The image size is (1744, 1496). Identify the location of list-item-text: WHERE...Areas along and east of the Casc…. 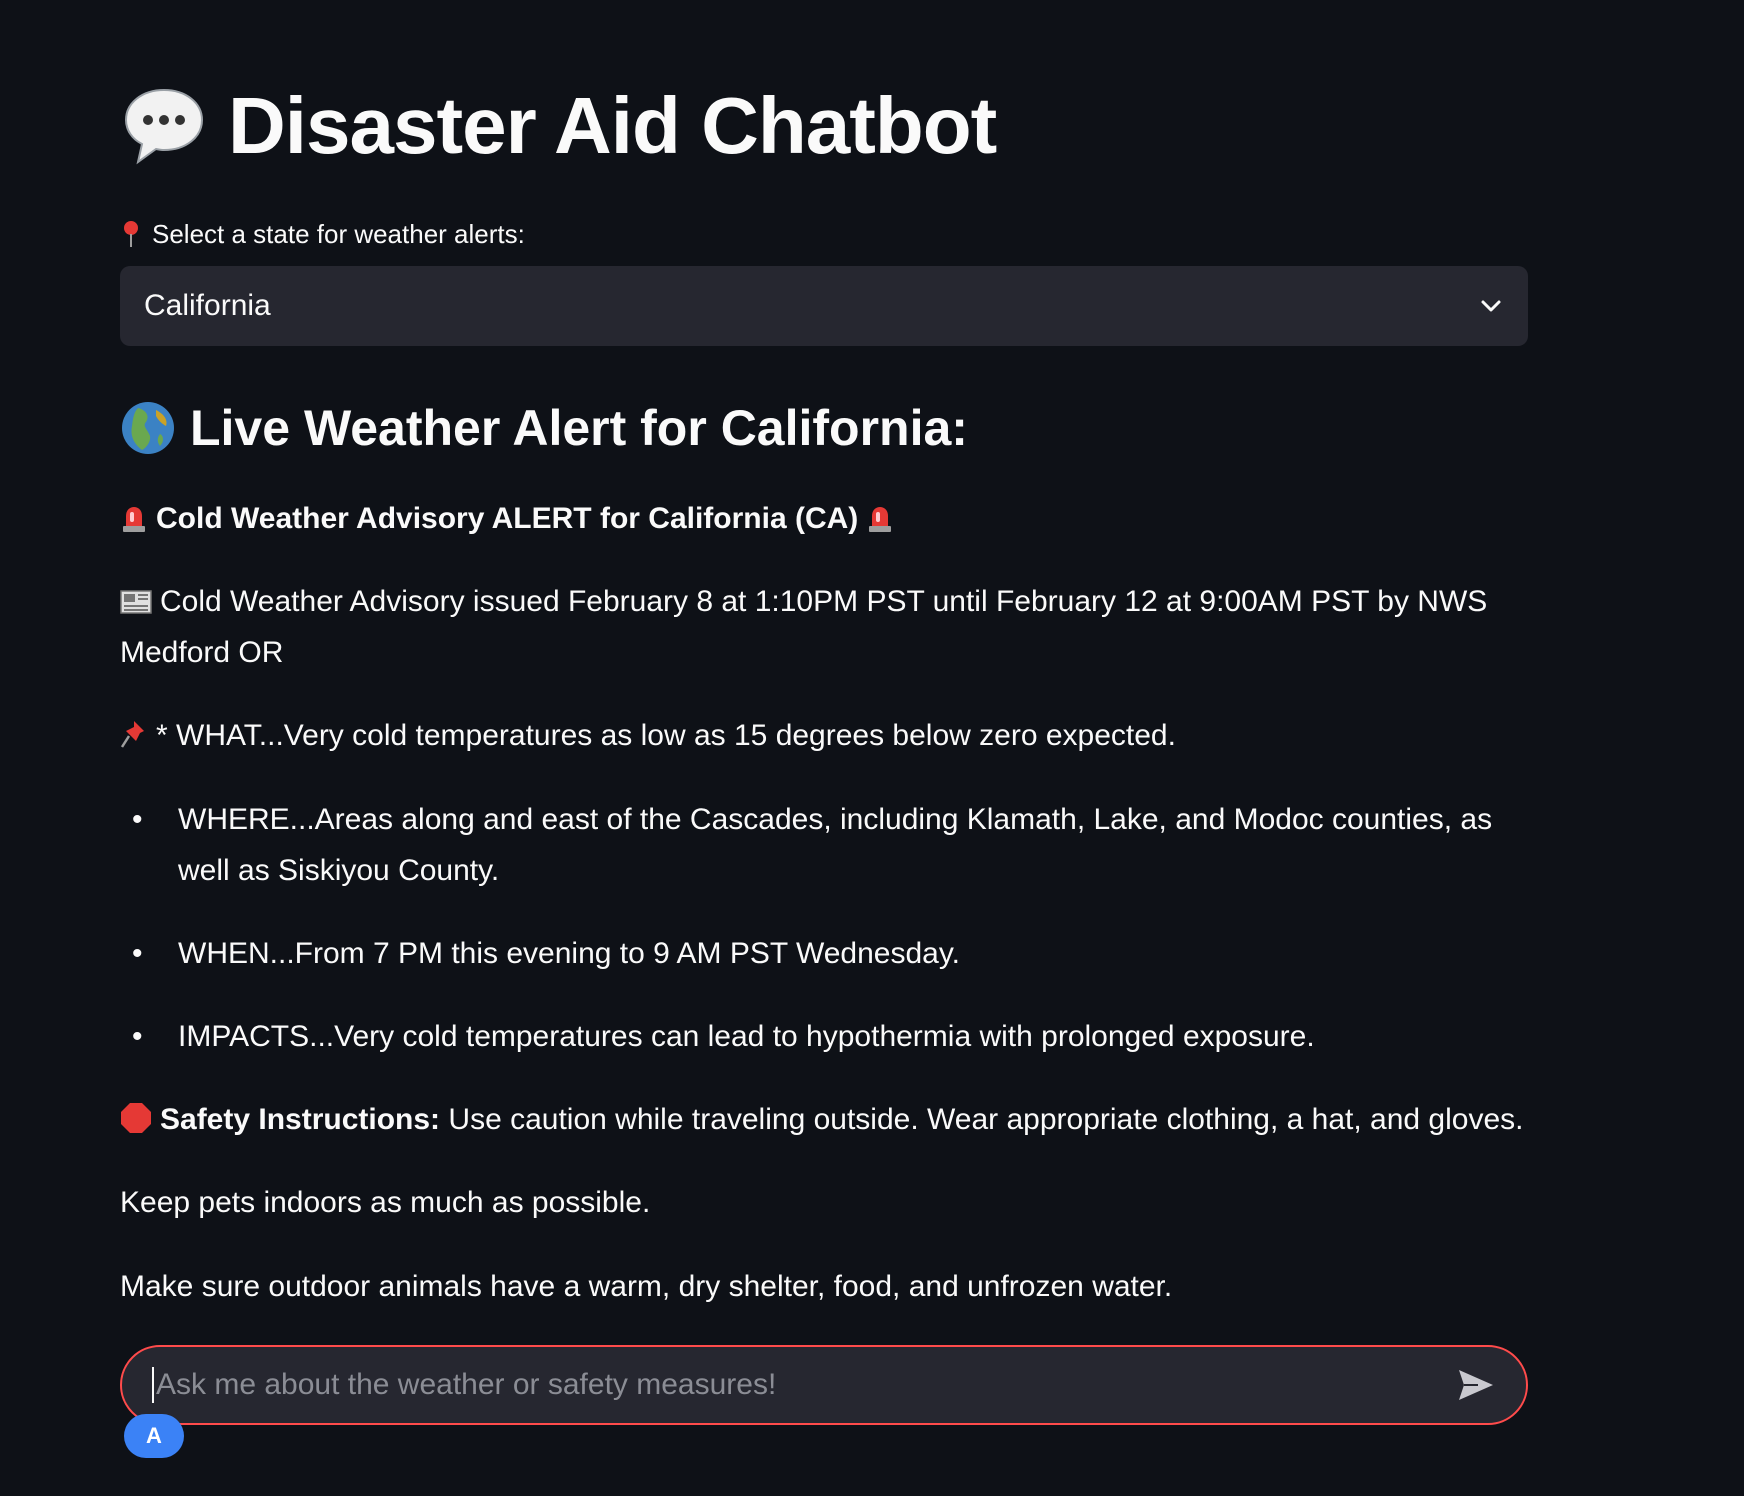
(835, 845).